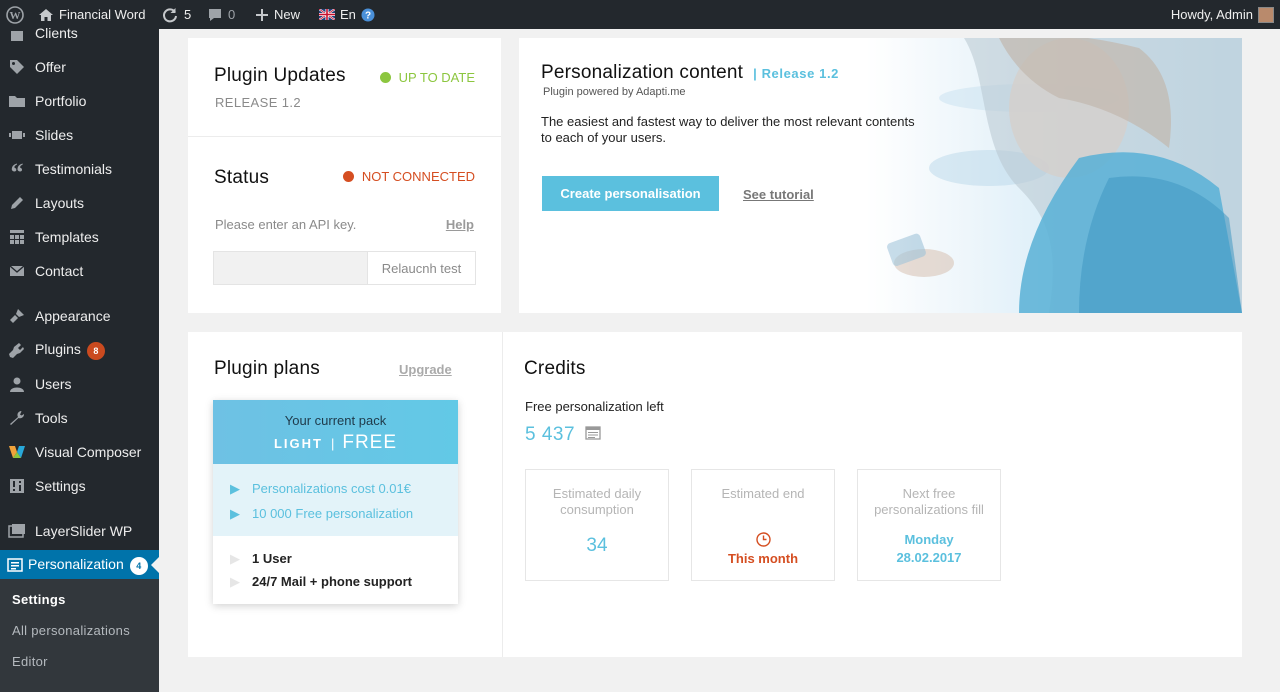  What do you see at coordinates (929, 557) in the screenshot?
I see `stat-value: 28.02.2017` at bounding box center [929, 557].